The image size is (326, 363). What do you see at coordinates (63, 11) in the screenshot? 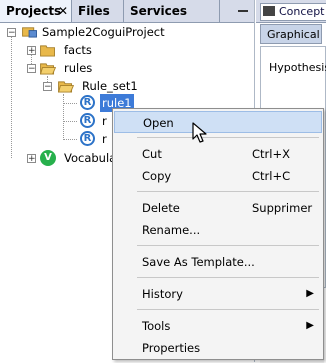
I see `close-icon: ✕` at bounding box center [63, 11].